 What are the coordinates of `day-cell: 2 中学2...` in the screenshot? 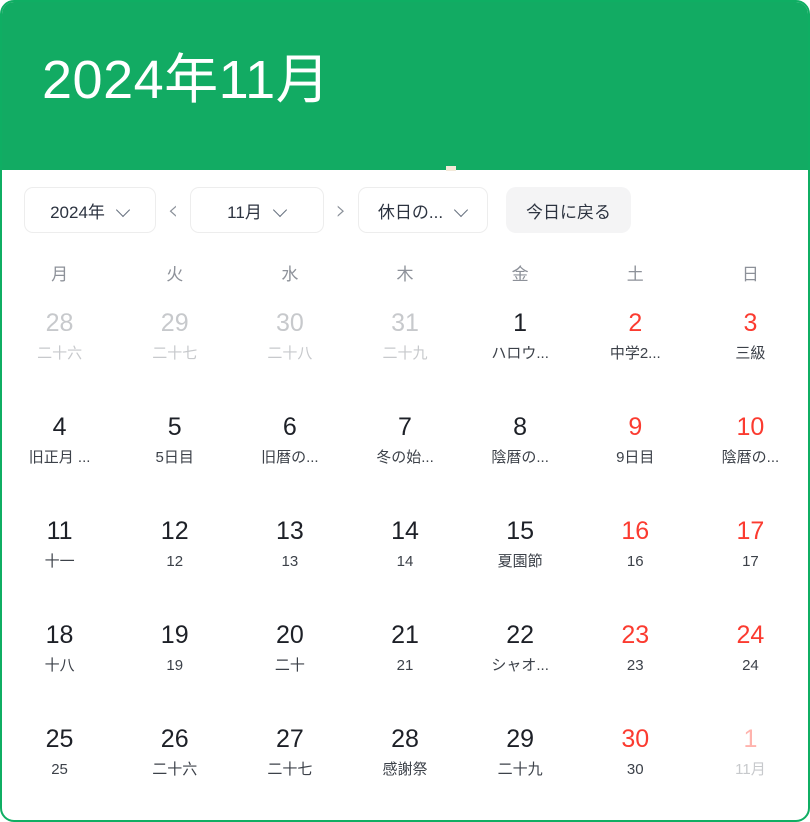 It's located at (635, 346).